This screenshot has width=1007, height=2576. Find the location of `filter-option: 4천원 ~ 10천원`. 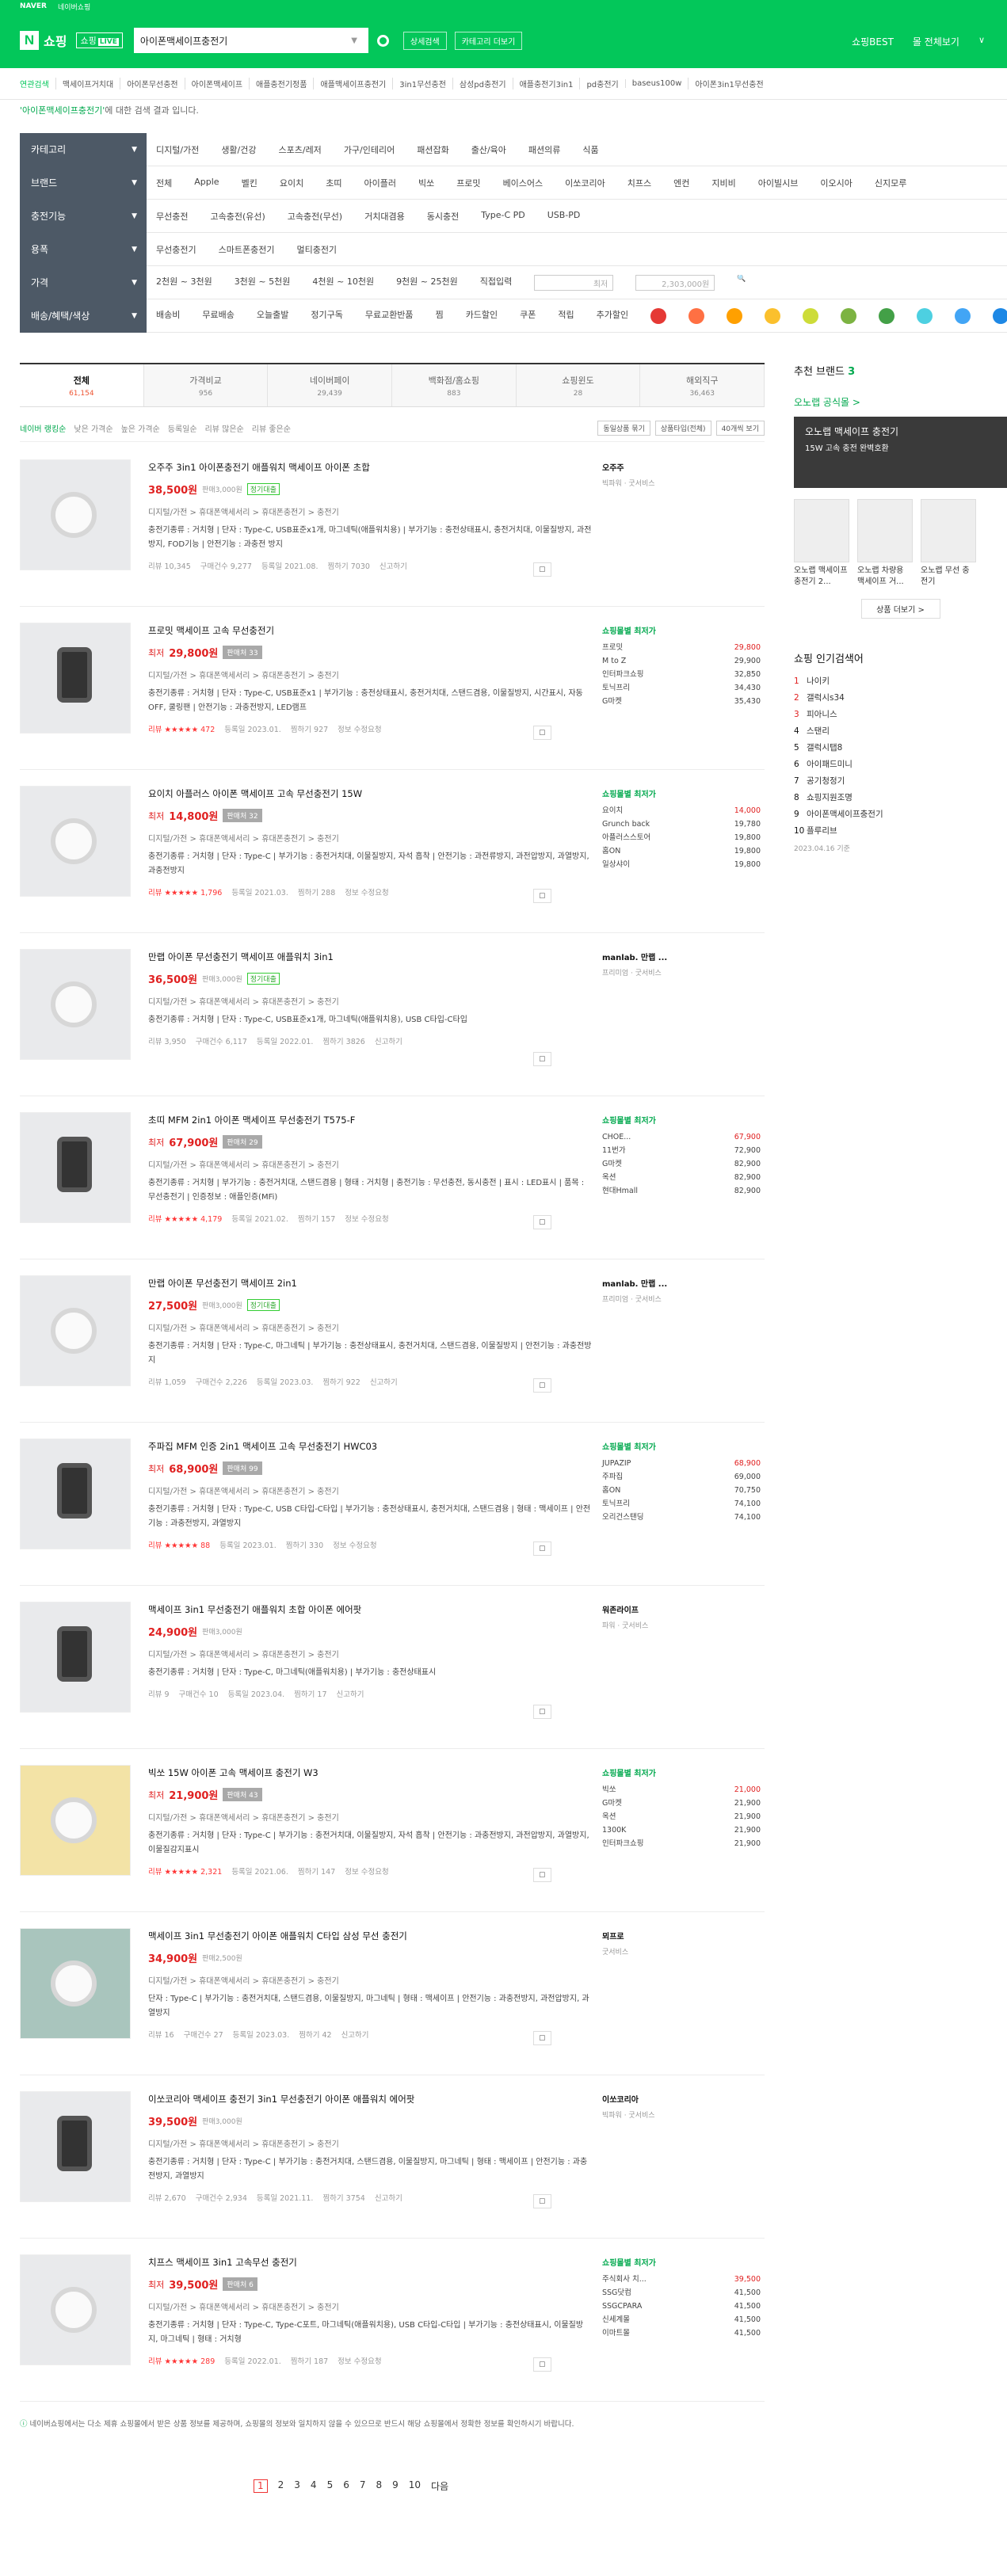

filter-option: 4천원 ~ 10천원 is located at coordinates (343, 283).